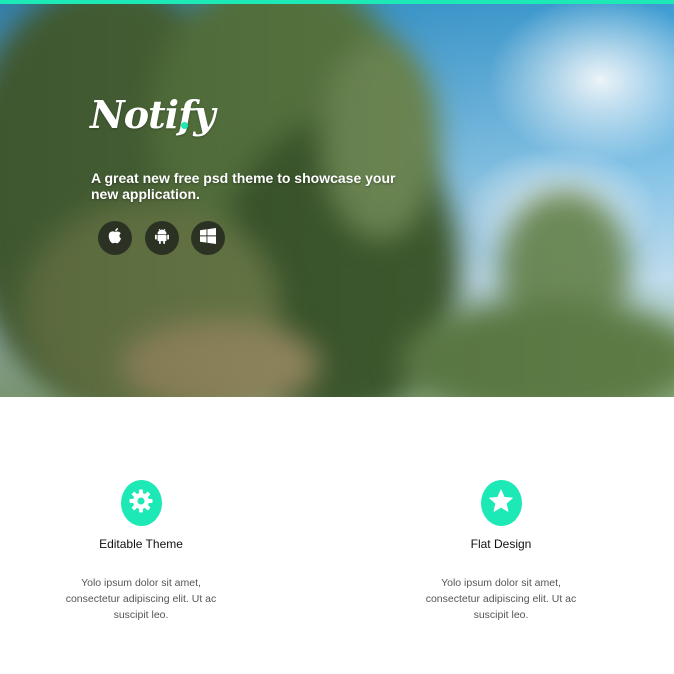  I want to click on android-icon, so click(162, 238).